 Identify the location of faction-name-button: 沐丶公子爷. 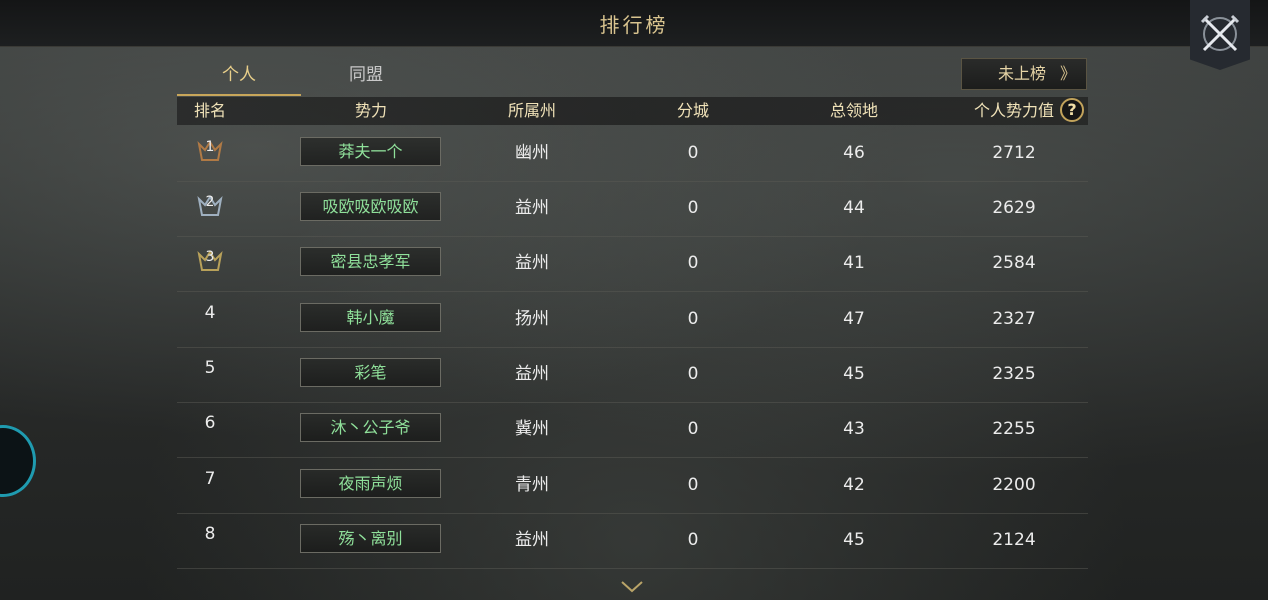
(370, 427).